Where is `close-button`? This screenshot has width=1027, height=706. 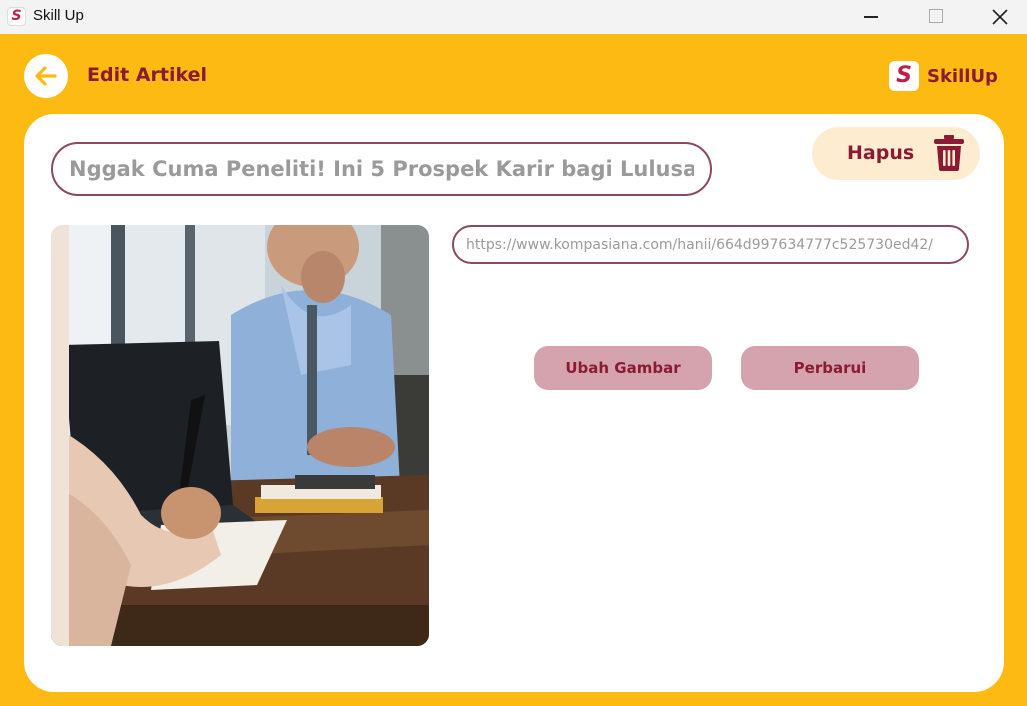 close-button is located at coordinates (996, 17).